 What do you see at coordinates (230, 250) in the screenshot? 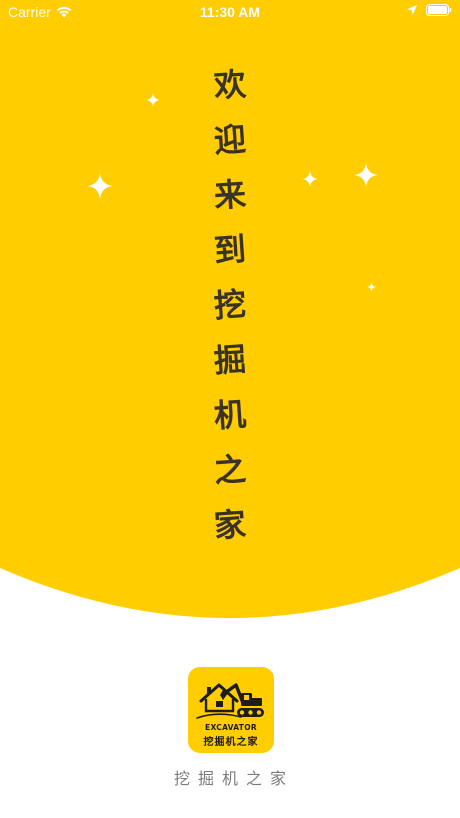
I see `welcome-char: 到` at bounding box center [230, 250].